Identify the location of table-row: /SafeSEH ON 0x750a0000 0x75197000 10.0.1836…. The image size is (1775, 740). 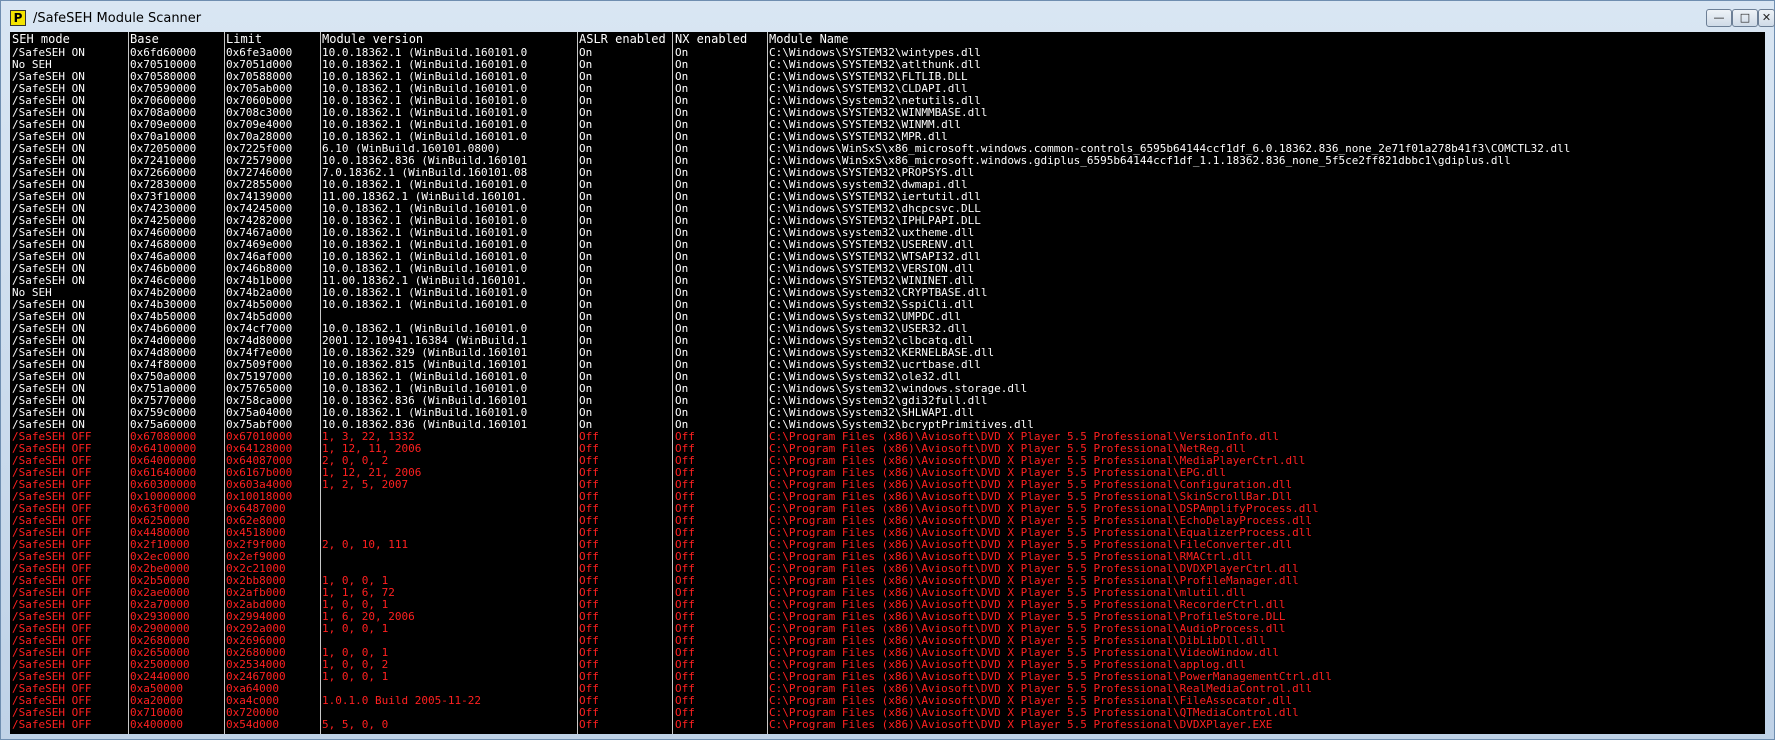
(887, 377).